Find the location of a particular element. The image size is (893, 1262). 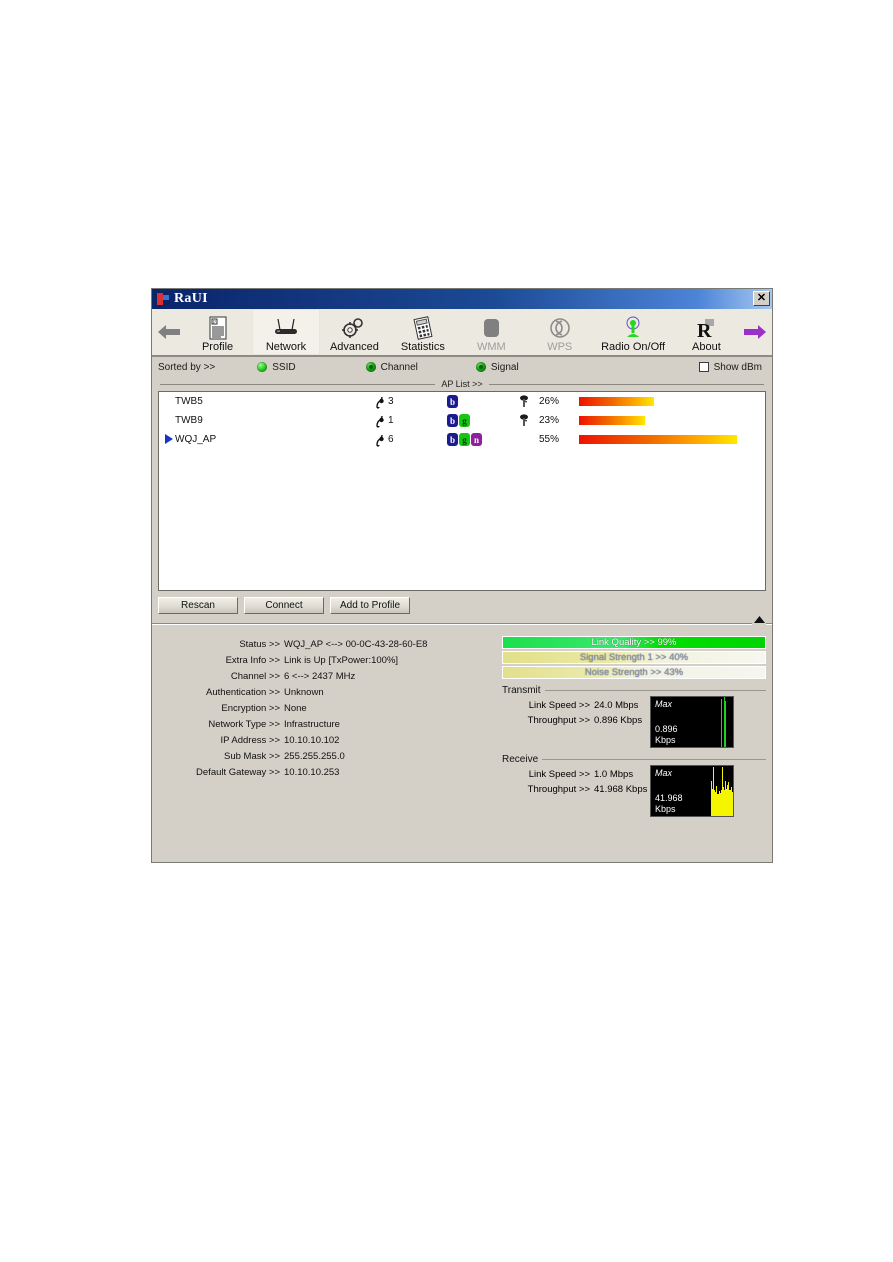

tab-about-label: About is located at coordinates (706, 347).